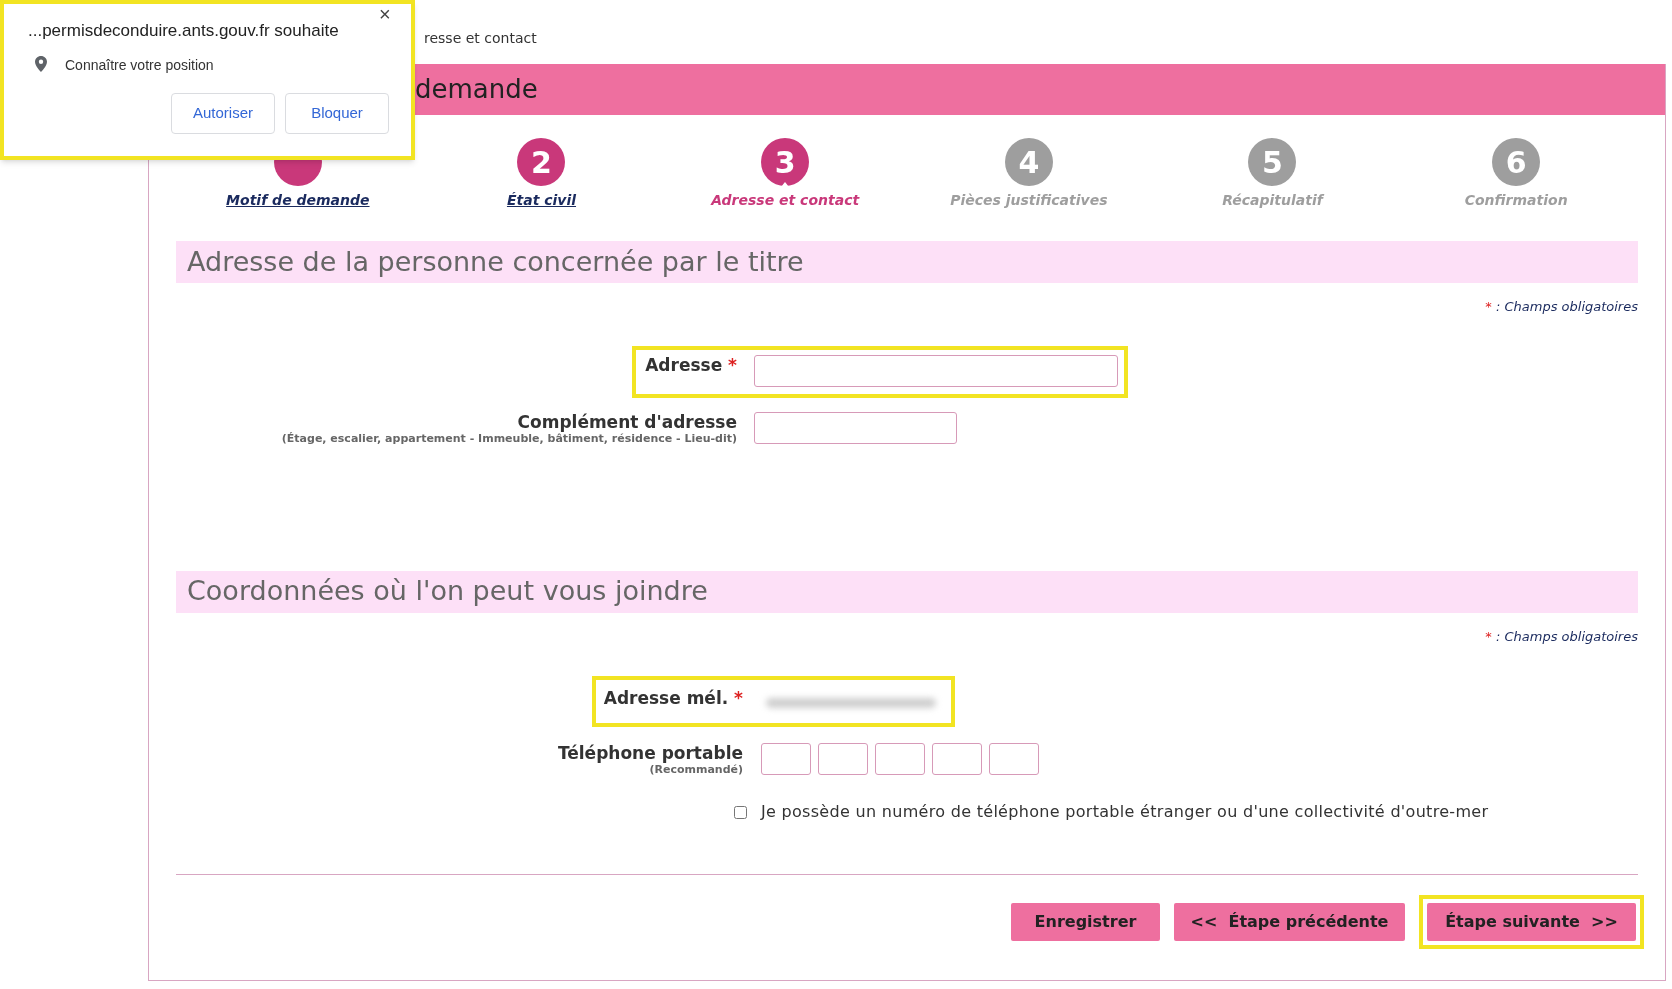 This screenshot has width=1672, height=989. I want to click on section-heading: Adresse de la personne concernée par le titre, so click(907, 262).